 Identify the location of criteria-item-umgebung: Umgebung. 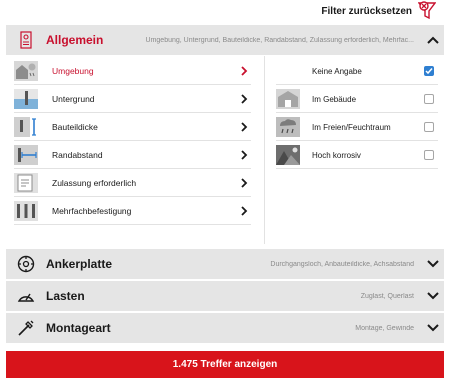
(132, 71).